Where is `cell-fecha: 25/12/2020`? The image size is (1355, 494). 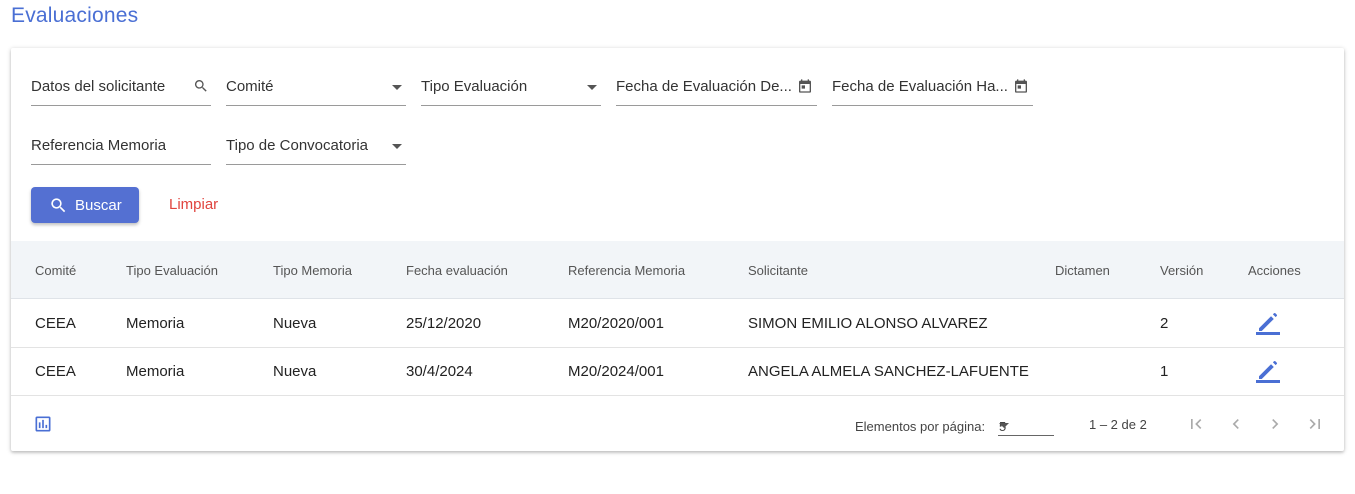 cell-fecha: 25/12/2020 is located at coordinates (444, 323).